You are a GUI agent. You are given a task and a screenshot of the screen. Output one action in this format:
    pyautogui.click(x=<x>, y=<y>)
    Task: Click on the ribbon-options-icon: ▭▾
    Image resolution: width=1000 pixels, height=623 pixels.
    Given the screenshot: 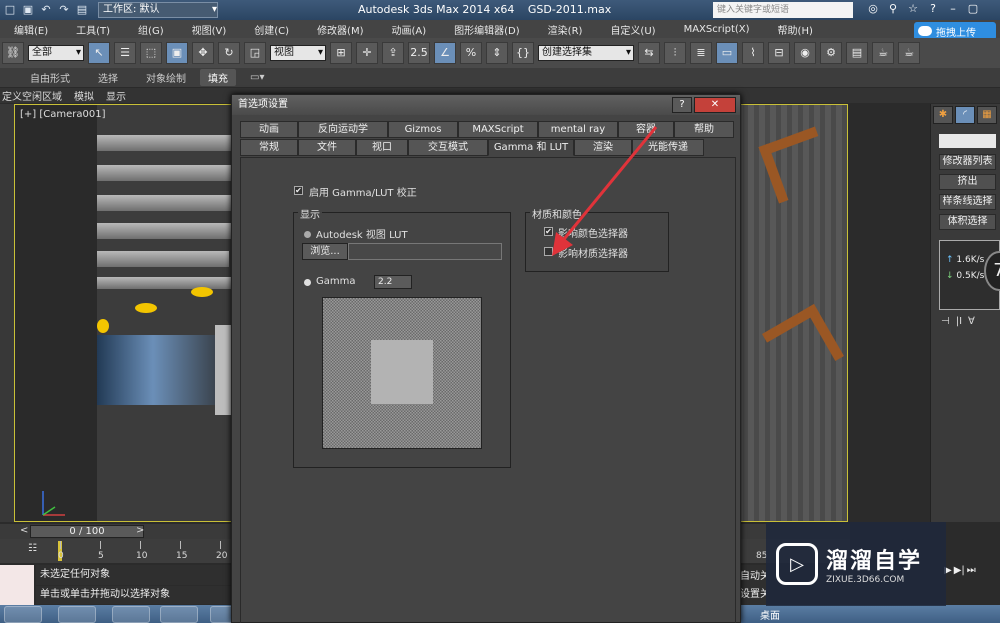 What is the action you would take?
    pyautogui.click(x=257, y=77)
    